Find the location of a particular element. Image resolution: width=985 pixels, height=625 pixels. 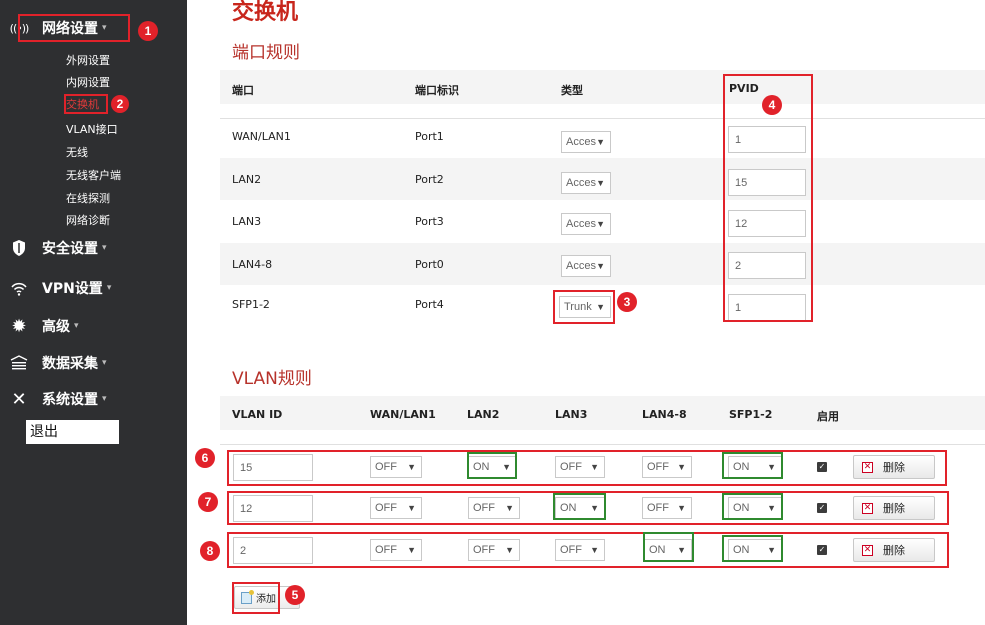

col-sfp: SFP1-2 is located at coordinates (751, 414).